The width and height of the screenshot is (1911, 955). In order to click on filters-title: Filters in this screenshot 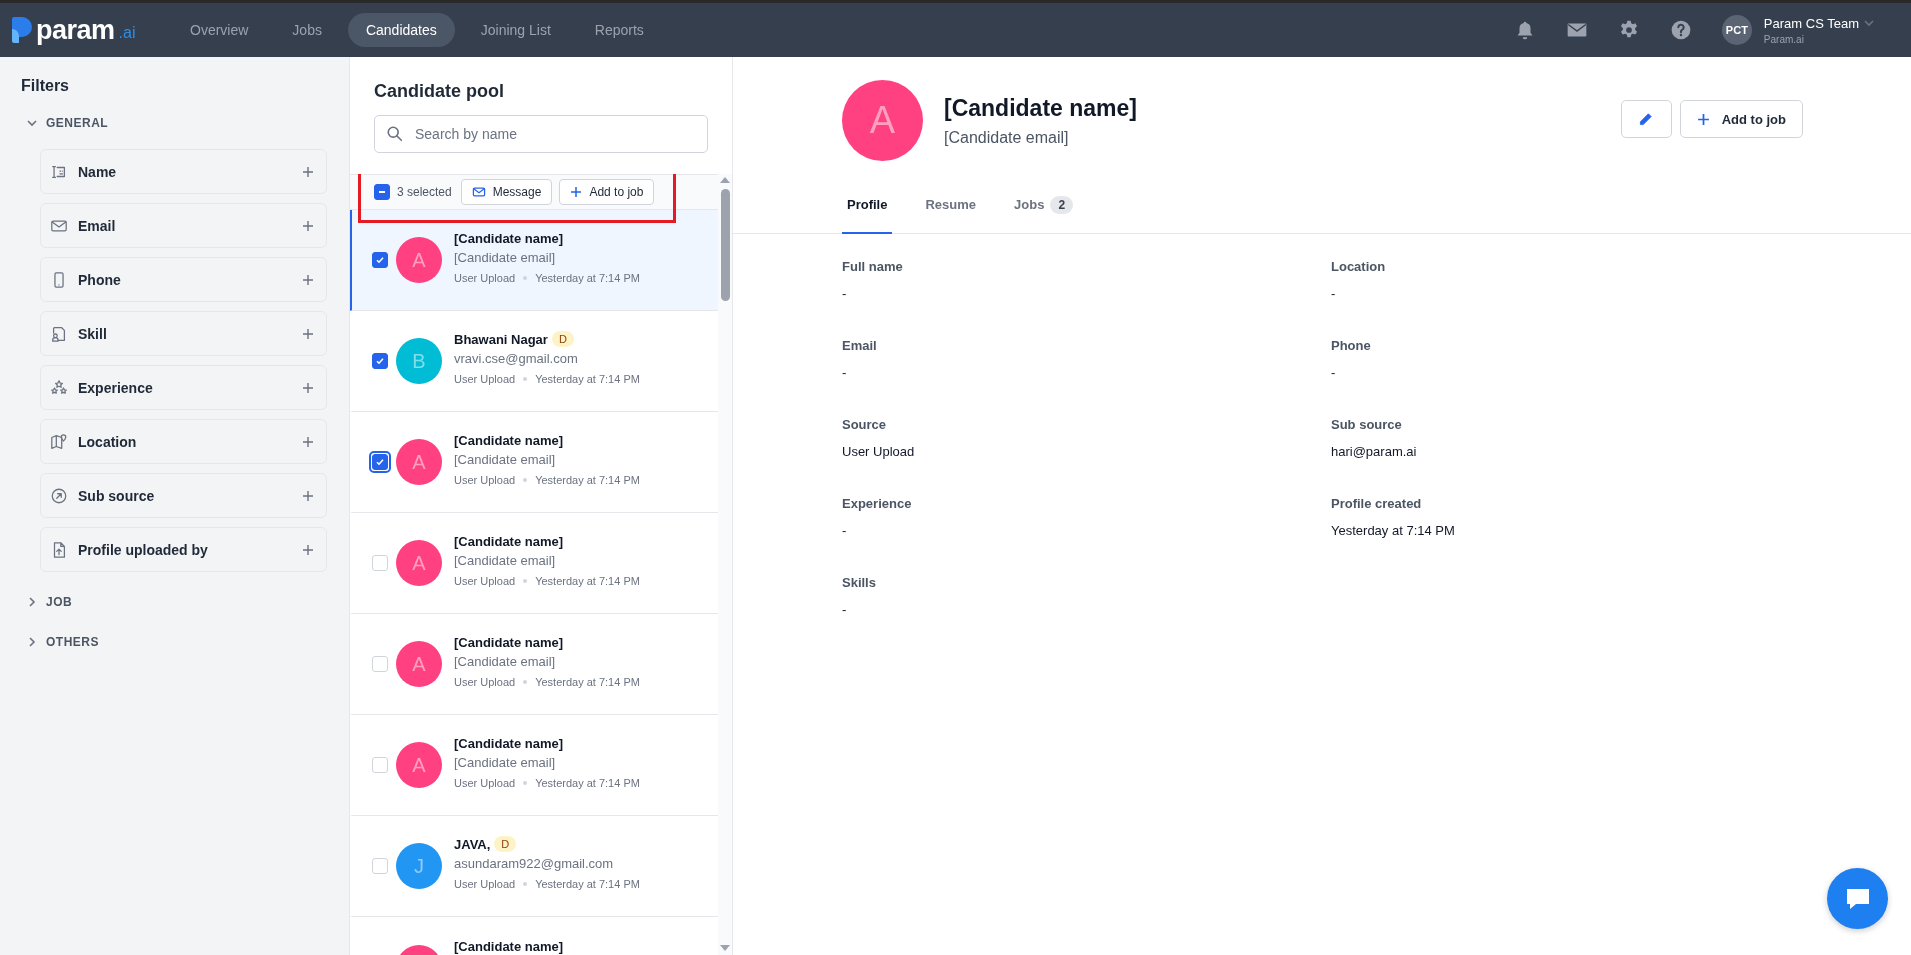, I will do `click(45, 86)`.